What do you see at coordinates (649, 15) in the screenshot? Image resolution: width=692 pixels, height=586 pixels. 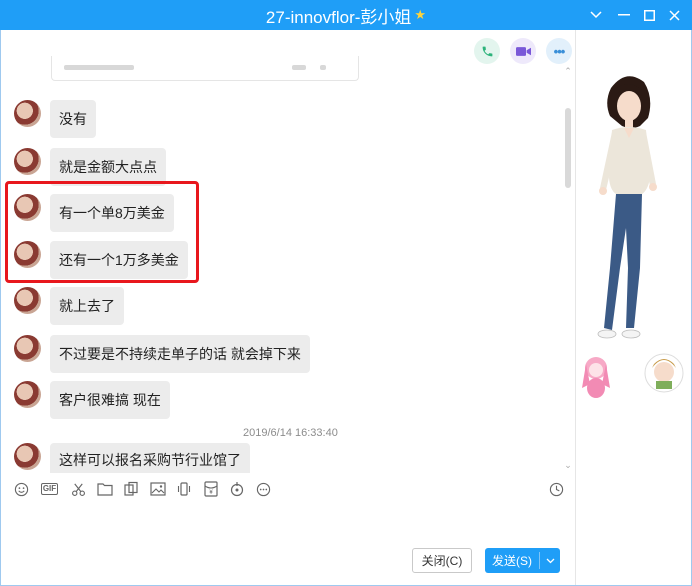 I see `maximize-icon` at bounding box center [649, 15].